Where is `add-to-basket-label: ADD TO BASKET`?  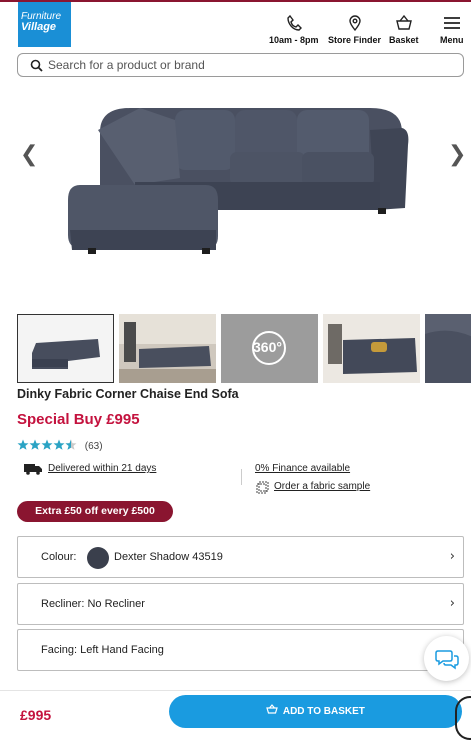
add-to-basket-label: ADD TO BASKET is located at coordinates (323, 711).